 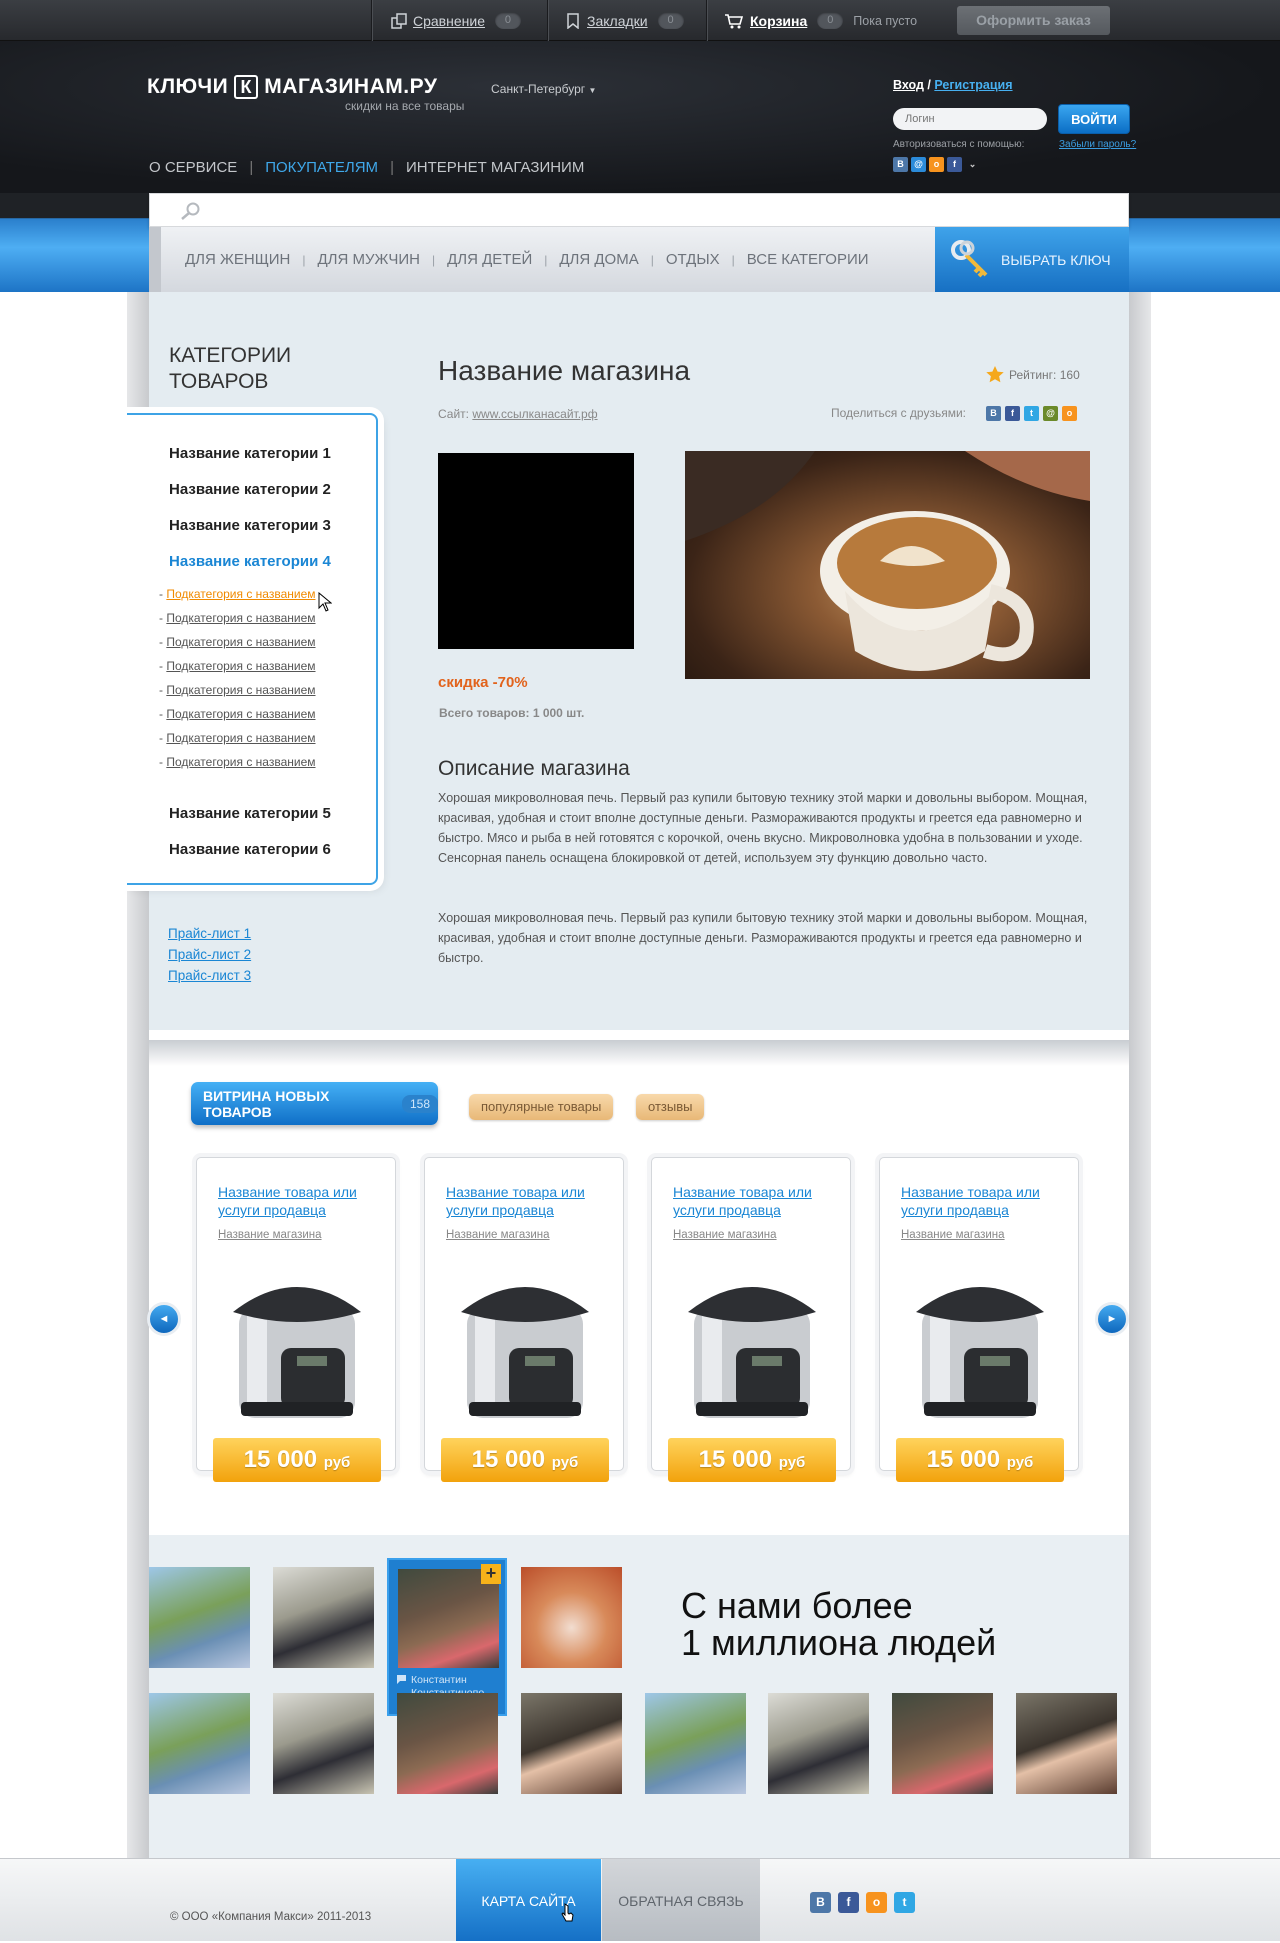 What do you see at coordinates (250, 561) in the screenshot?
I see `sidebar-category-active: Название категории 4` at bounding box center [250, 561].